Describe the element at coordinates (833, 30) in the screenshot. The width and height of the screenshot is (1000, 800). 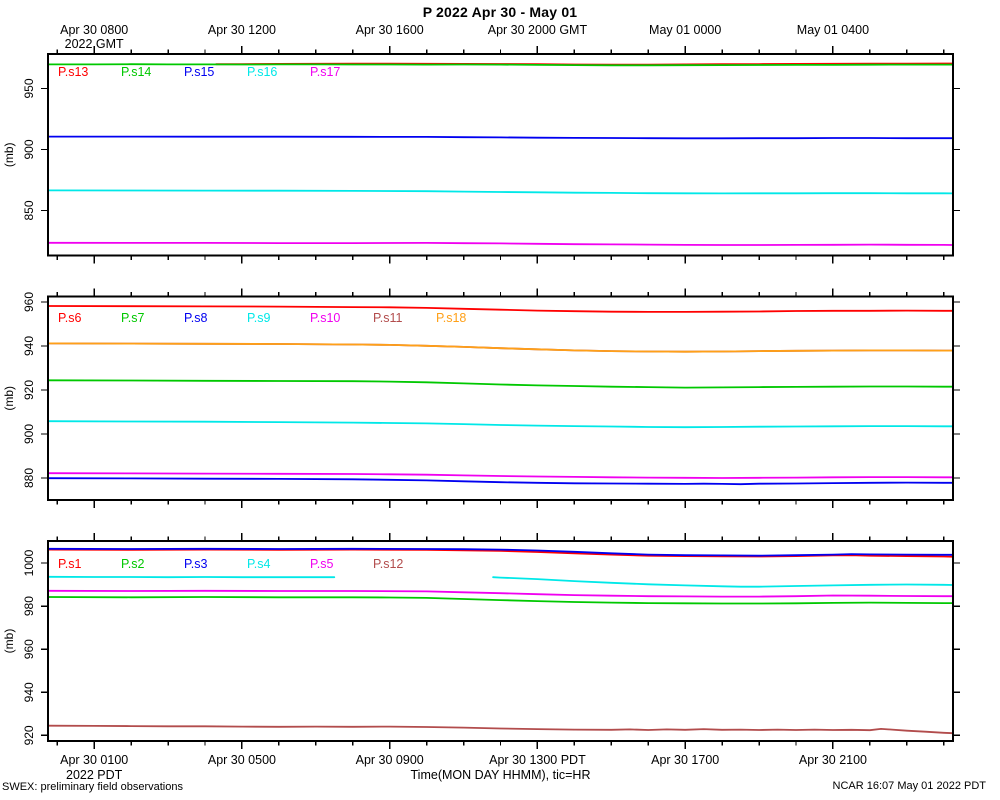
I see `top-axis-label: May 01 0400` at that location.